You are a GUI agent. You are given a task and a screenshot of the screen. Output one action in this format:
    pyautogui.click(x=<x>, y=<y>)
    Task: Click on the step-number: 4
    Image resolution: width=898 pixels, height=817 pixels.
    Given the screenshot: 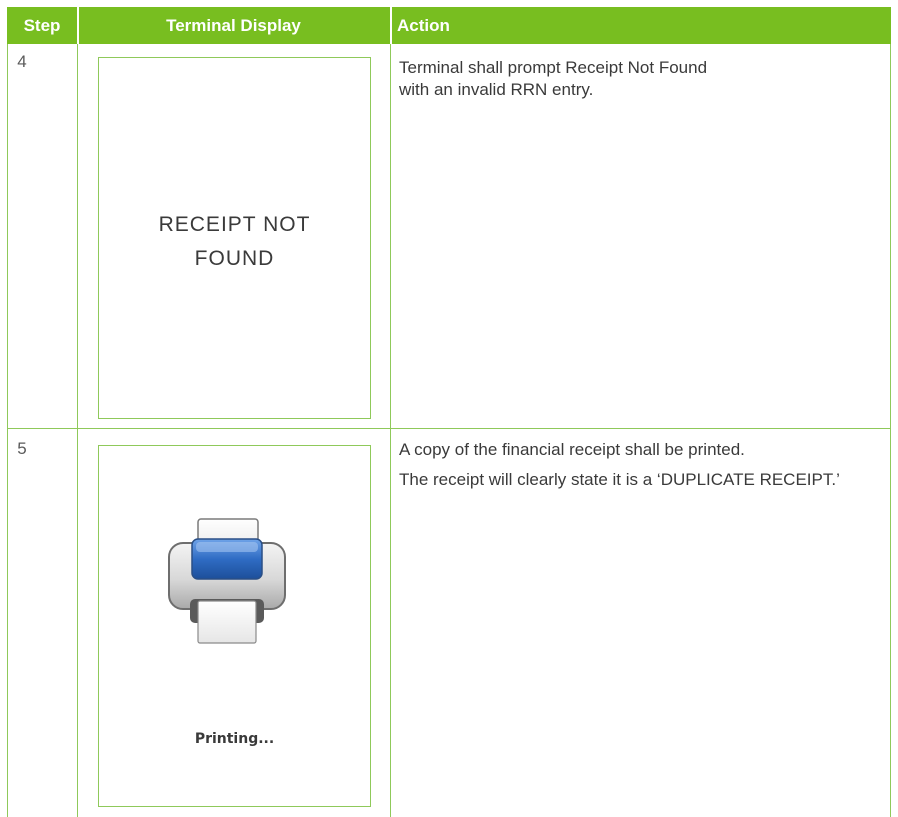 What is the action you would take?
    pyautogui.click(x=22, y=61)
    